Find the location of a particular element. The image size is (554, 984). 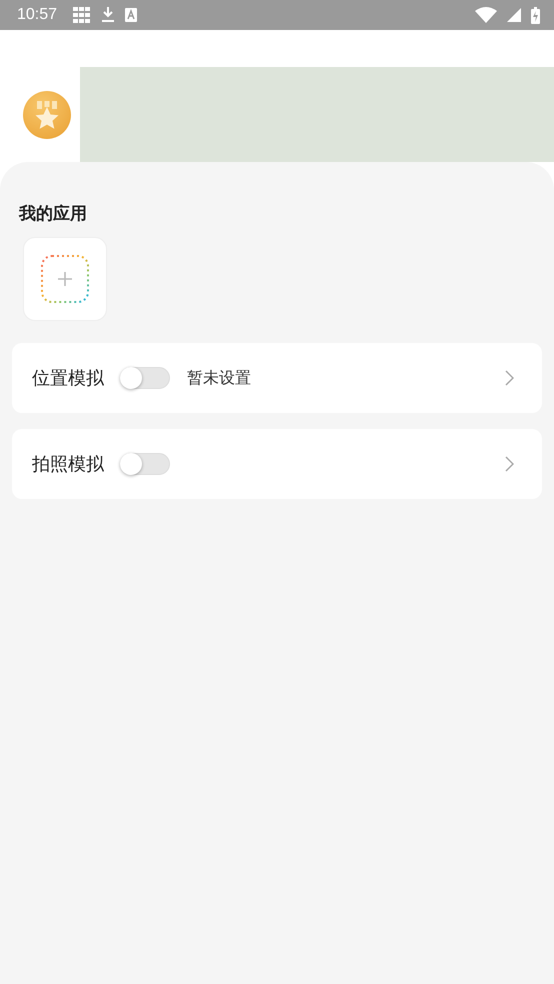

setting-label: 拍照模拟 is located at coordinates (68, 464).